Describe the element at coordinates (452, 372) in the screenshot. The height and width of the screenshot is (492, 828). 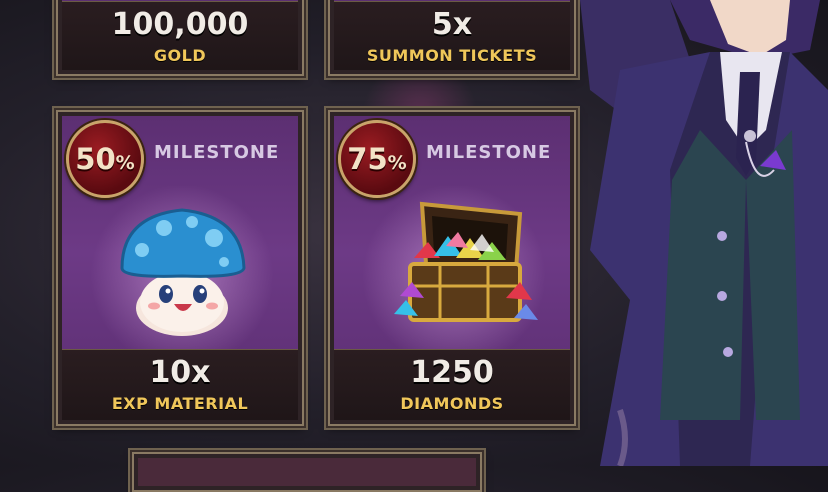
I see `reward-amount: 1250` at that location.